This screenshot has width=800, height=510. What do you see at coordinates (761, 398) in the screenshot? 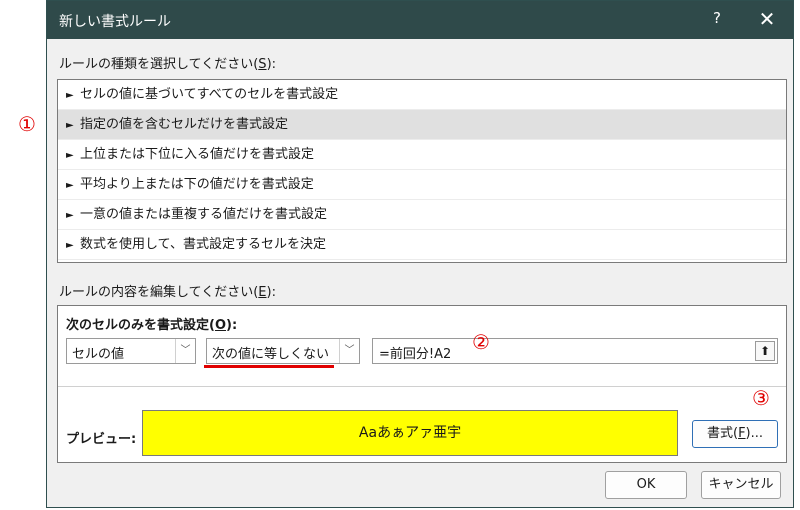
I see `annotation-3: ③` at bounding box center [761, 398].